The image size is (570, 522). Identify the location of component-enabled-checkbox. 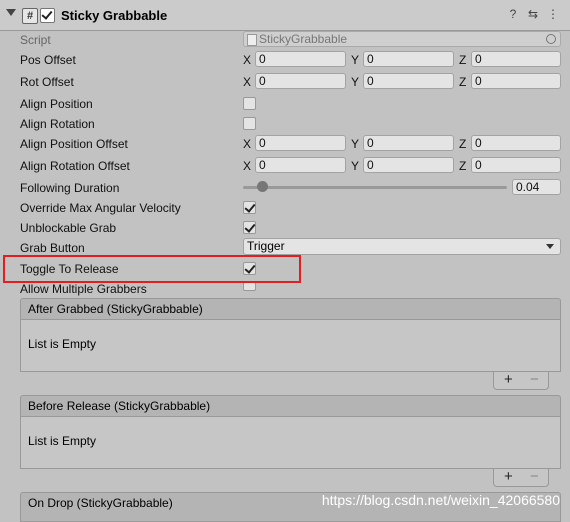
(47, 15).